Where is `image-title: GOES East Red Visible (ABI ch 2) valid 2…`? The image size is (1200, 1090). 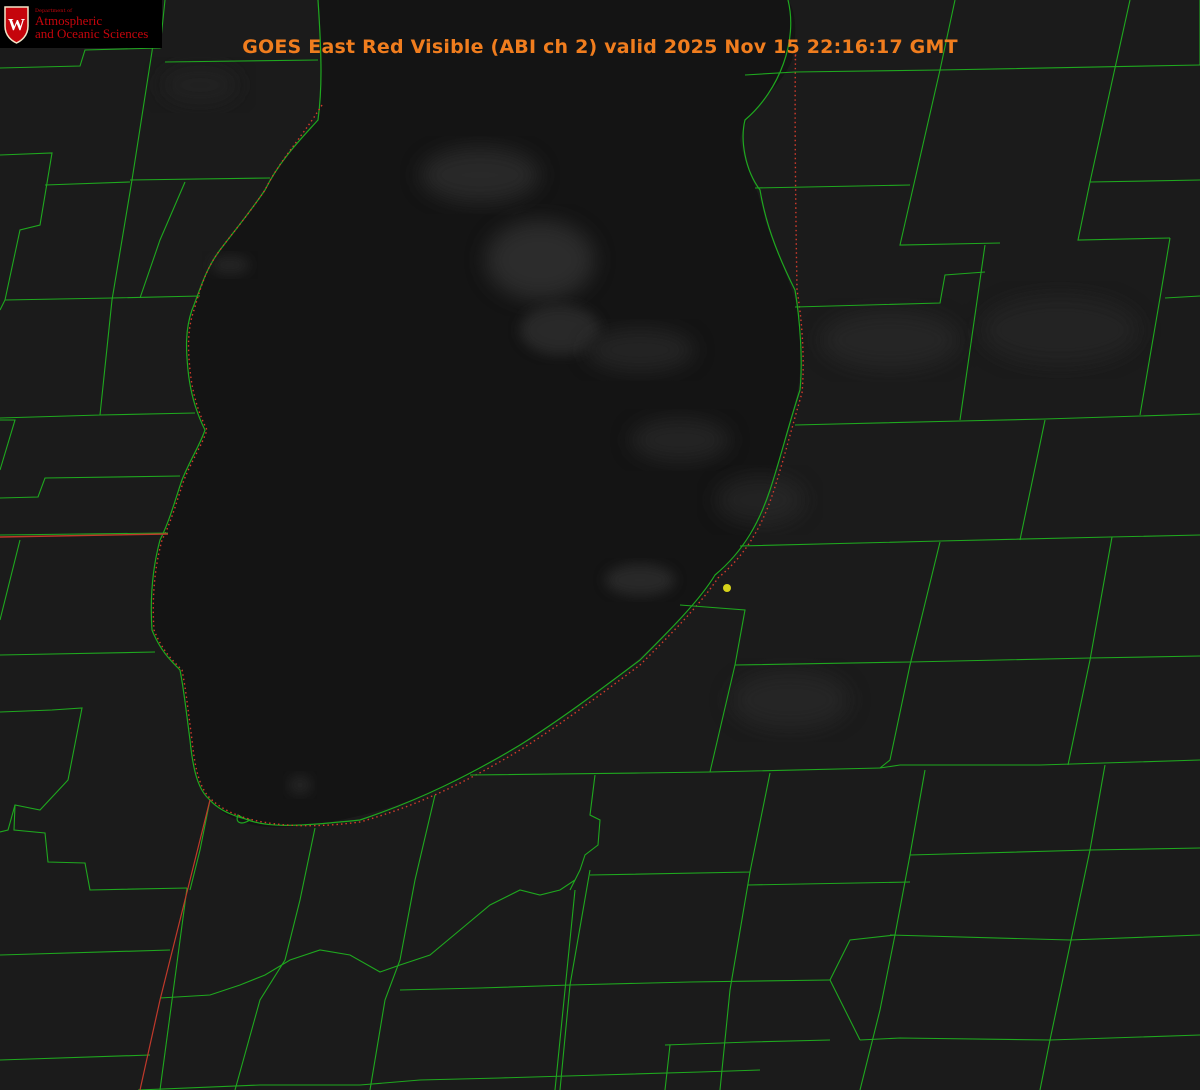
image-title: GOES East Red Visible (ABI ch 2) valid 2… is located at coordinates (600, 47).